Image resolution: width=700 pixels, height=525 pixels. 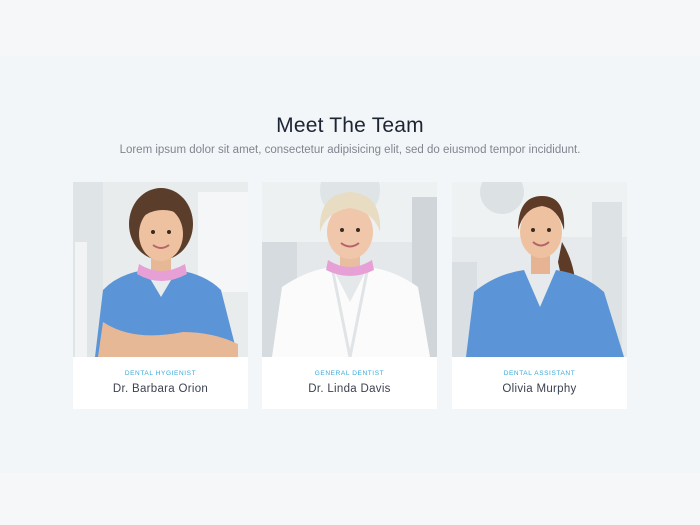 I want to click on team-card-linda-davis: GENERAL DENTIST Dr. Linda Davis, so click(x=349, y=295).